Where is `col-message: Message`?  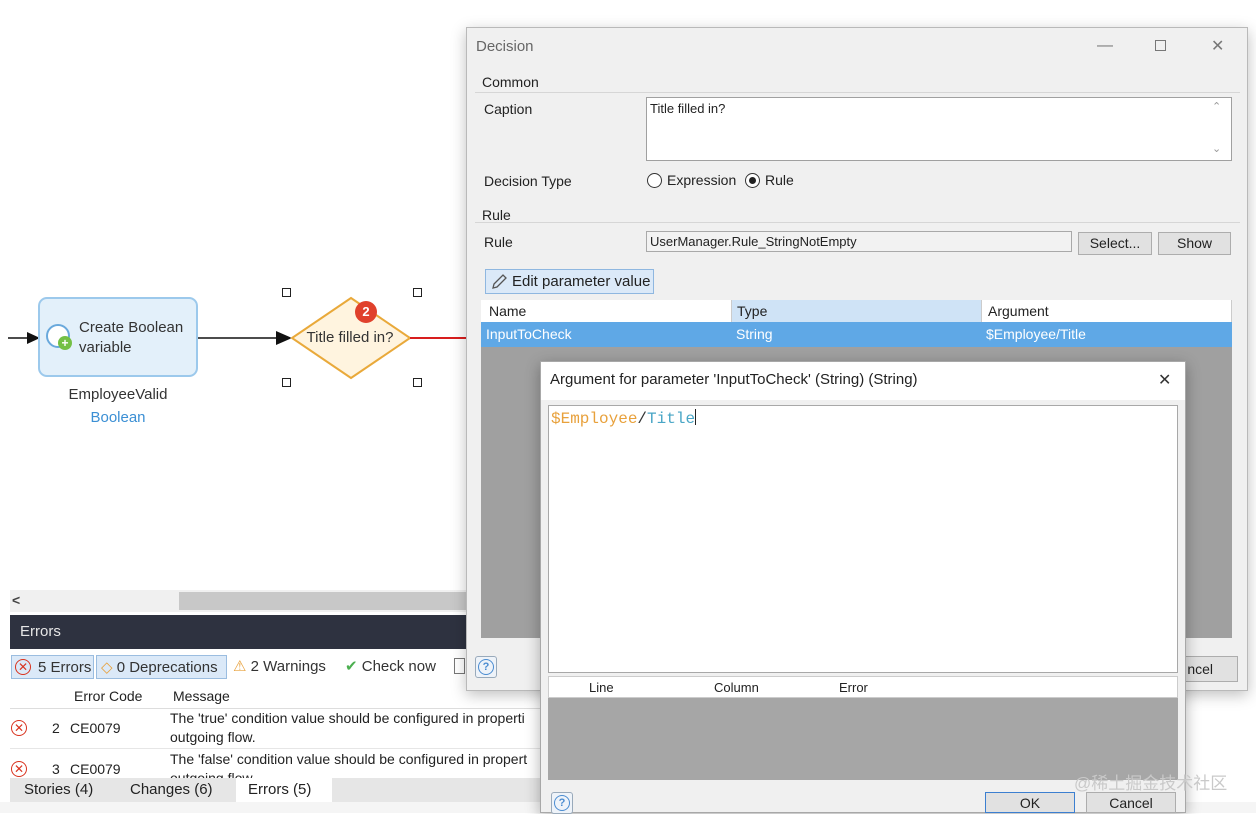 col-message: Message is located at coordinates (201, 696).